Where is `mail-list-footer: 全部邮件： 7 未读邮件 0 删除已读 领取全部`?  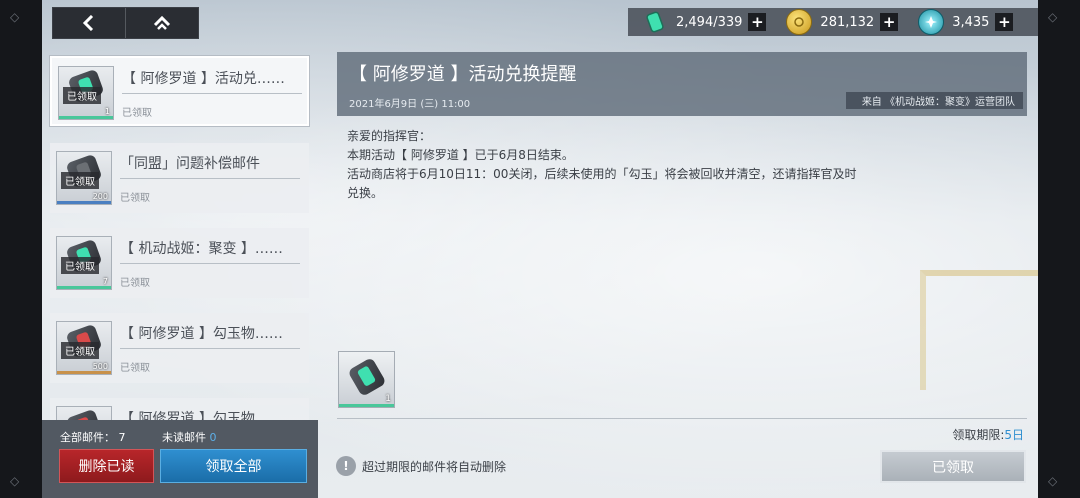
mail-list-footer: 全部邮件： 7 未读邮件 0 删除已读 领取全部 is located at coordinates (180, 459).